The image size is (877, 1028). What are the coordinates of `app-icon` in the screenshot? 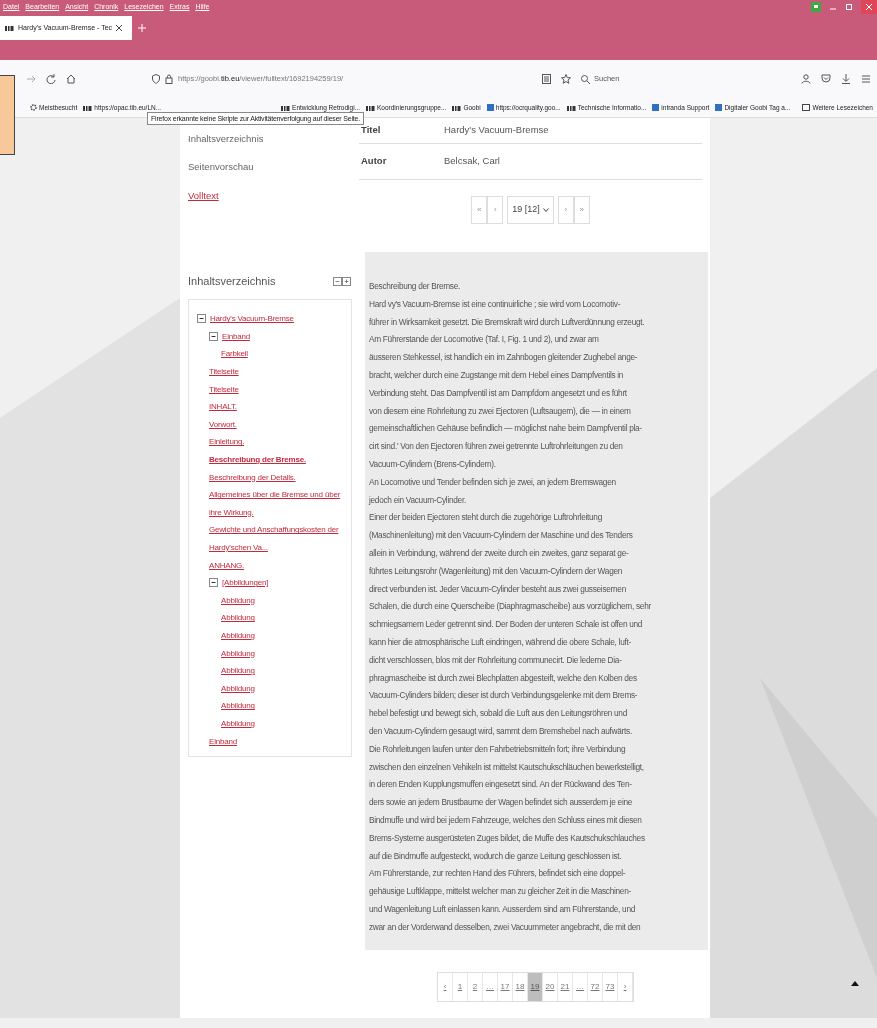 It's located at (816, 7).